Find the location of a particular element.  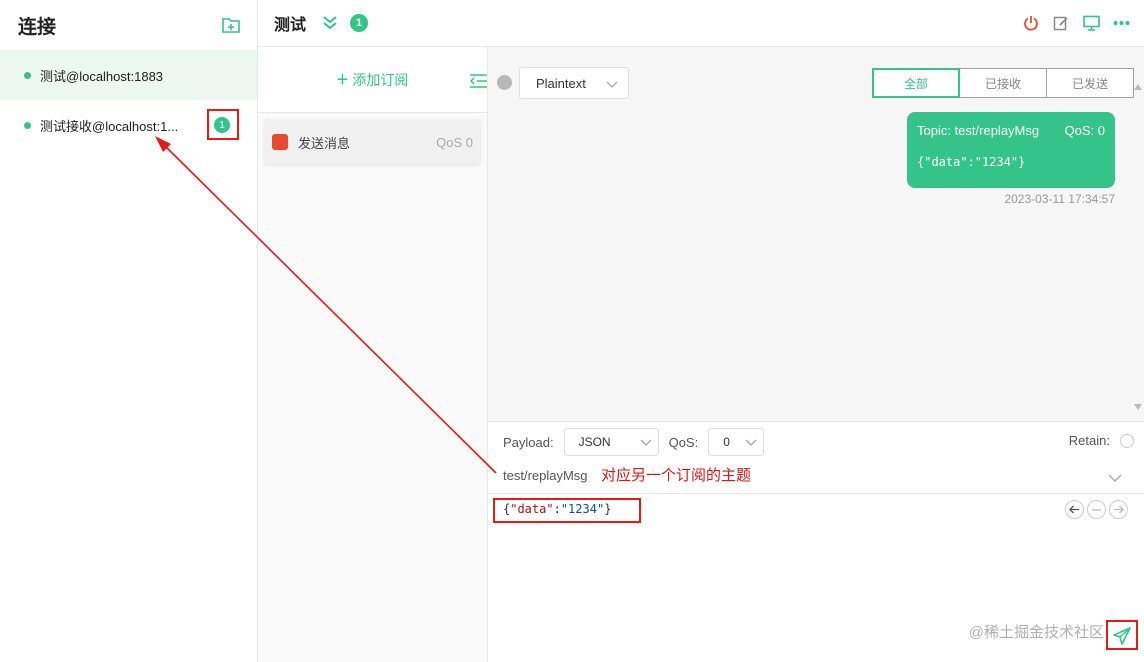

retain-label: Retain: is located at coordinates (1089, 440).